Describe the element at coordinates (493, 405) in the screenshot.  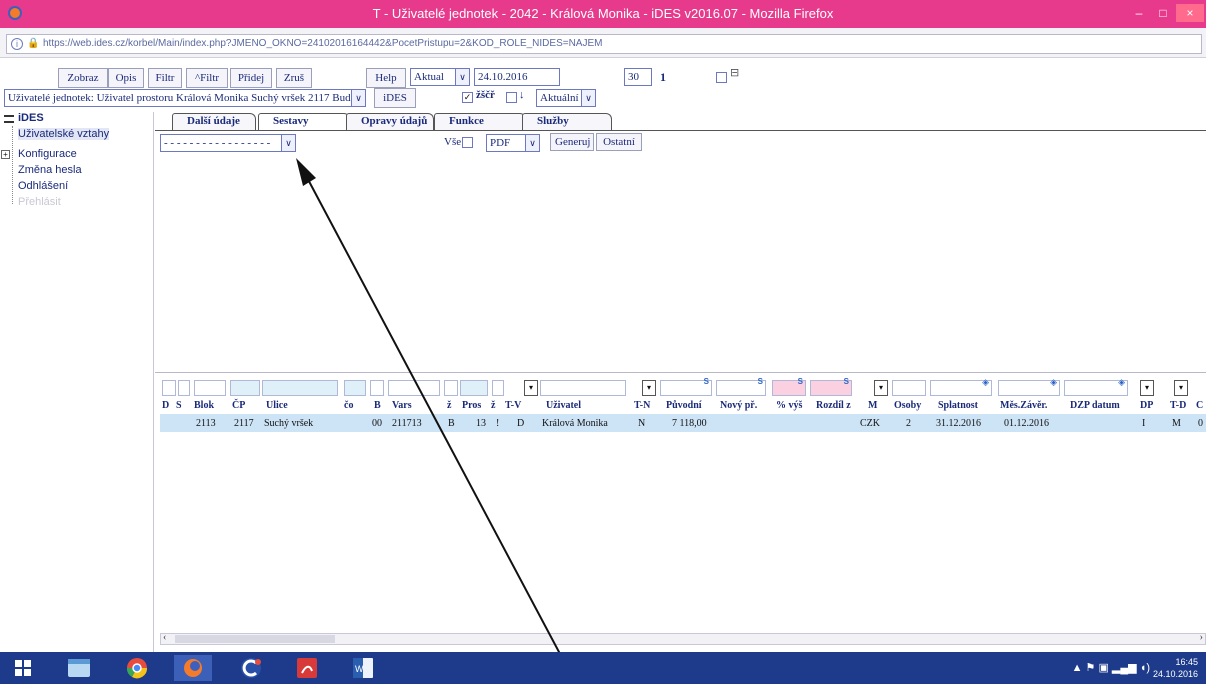
I see `column-header-z2: ž` at that location.